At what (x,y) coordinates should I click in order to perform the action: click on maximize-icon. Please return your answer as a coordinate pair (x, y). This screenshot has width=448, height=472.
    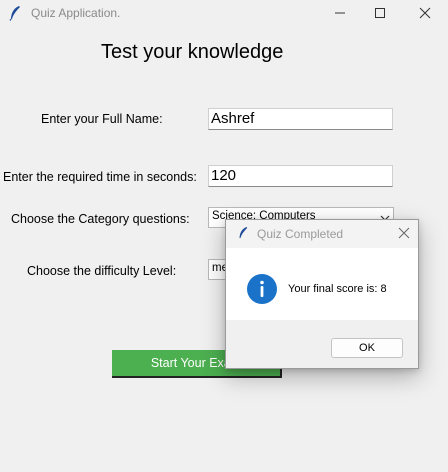
    Looking at the image, I should click on (380, 13).